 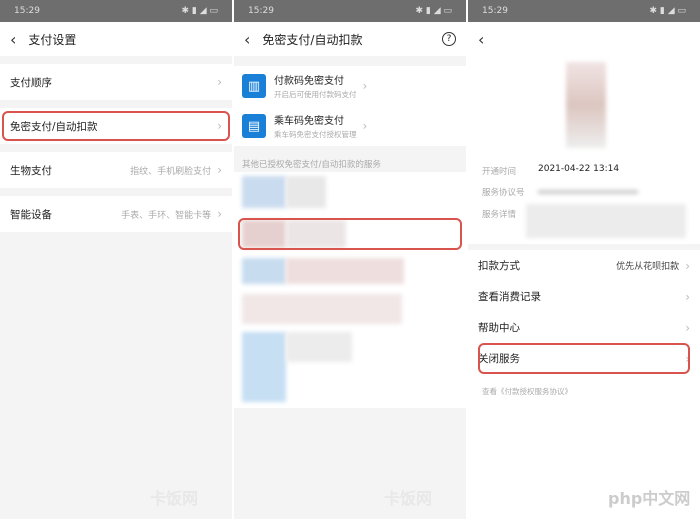 I want to click on row-label: 帮助中心, so click(x=499, y=328).